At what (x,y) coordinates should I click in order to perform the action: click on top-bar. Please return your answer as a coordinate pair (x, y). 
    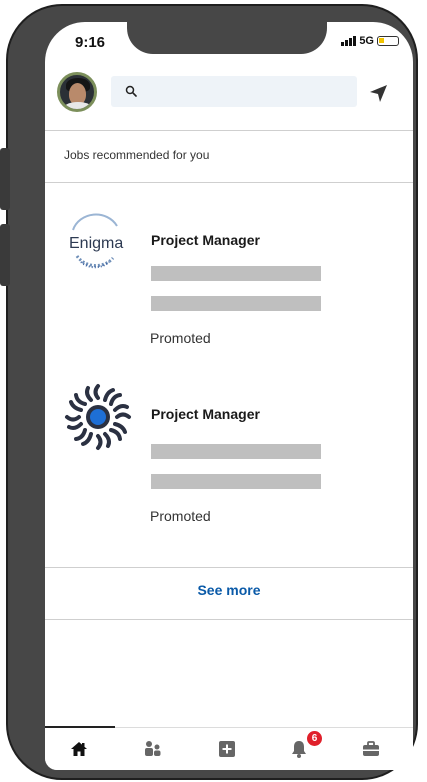
    Looking at the image, I should click on (229, 92).